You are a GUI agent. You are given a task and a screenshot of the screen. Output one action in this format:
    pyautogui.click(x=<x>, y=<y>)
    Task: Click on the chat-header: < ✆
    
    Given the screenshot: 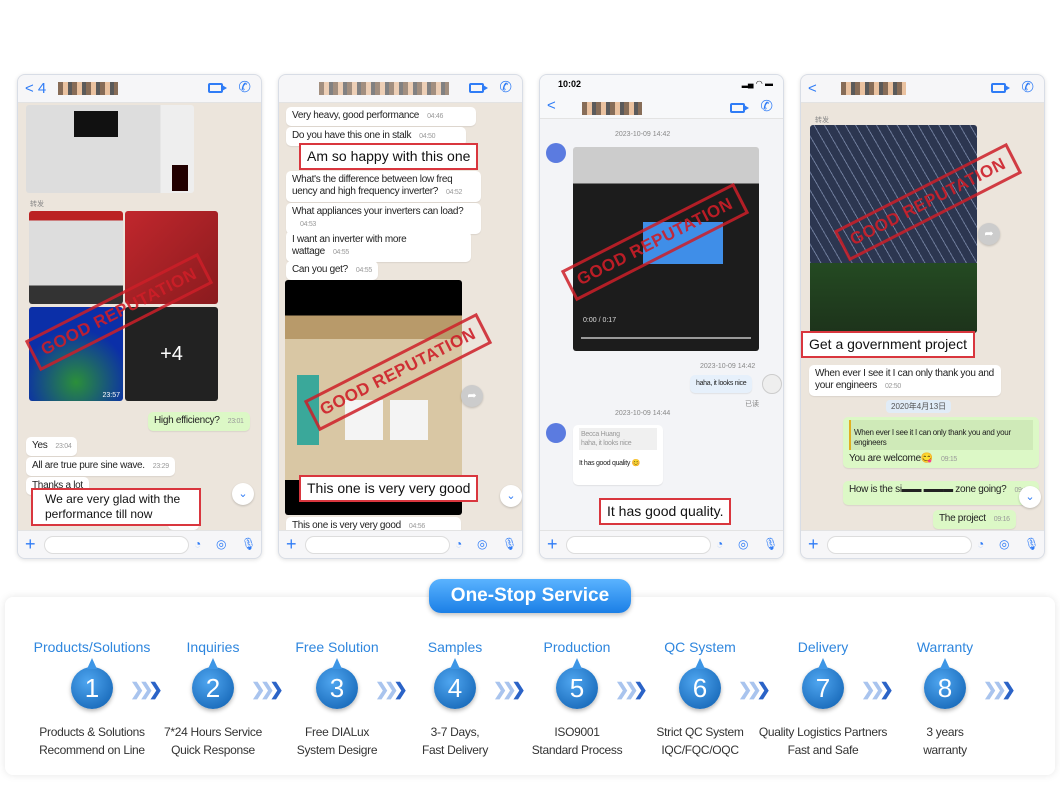 What is the action you would take?
    pyautogui.click(x=922, y=89)
    